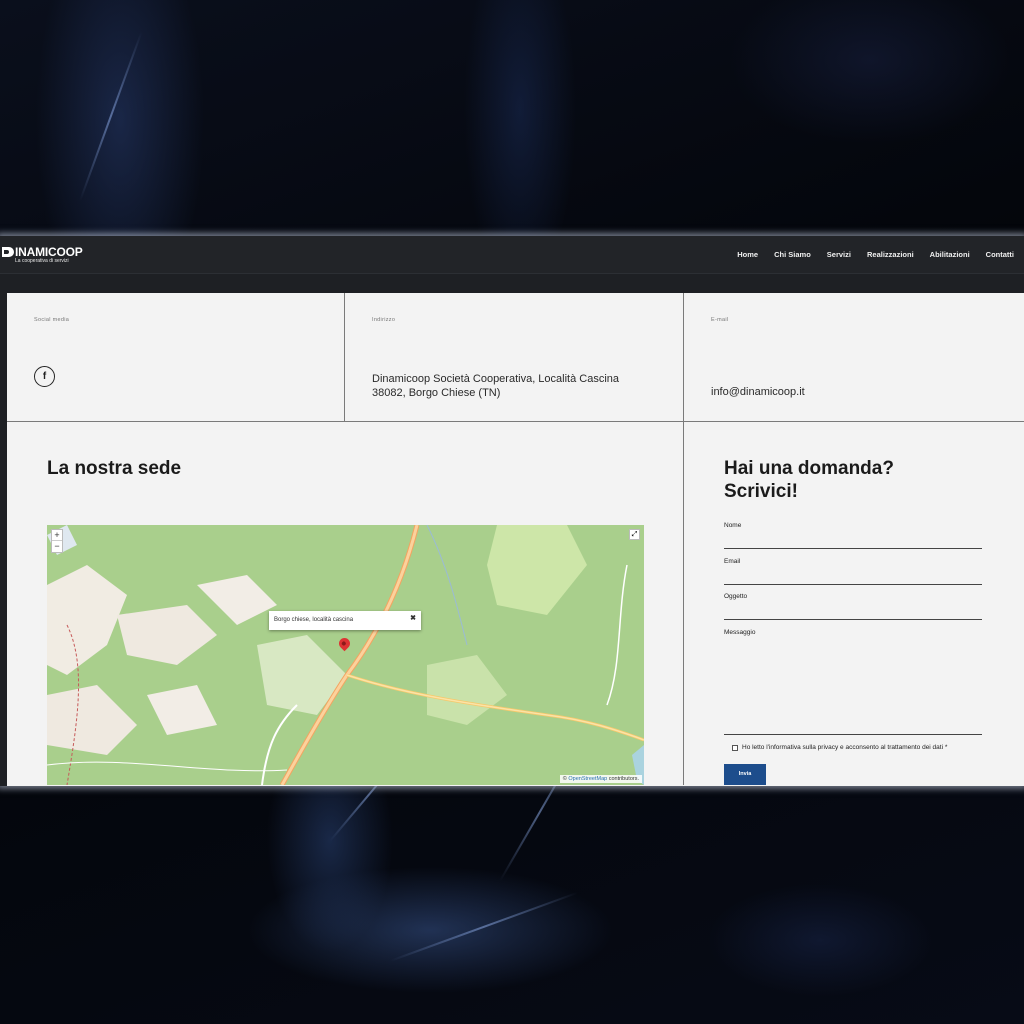 The height and width of the screenshot is (1024, 1024). What do you see at coordinates (747, 254) in the screenshot?
I see `menu-item-home: Home` at bounding box center [747, 254].